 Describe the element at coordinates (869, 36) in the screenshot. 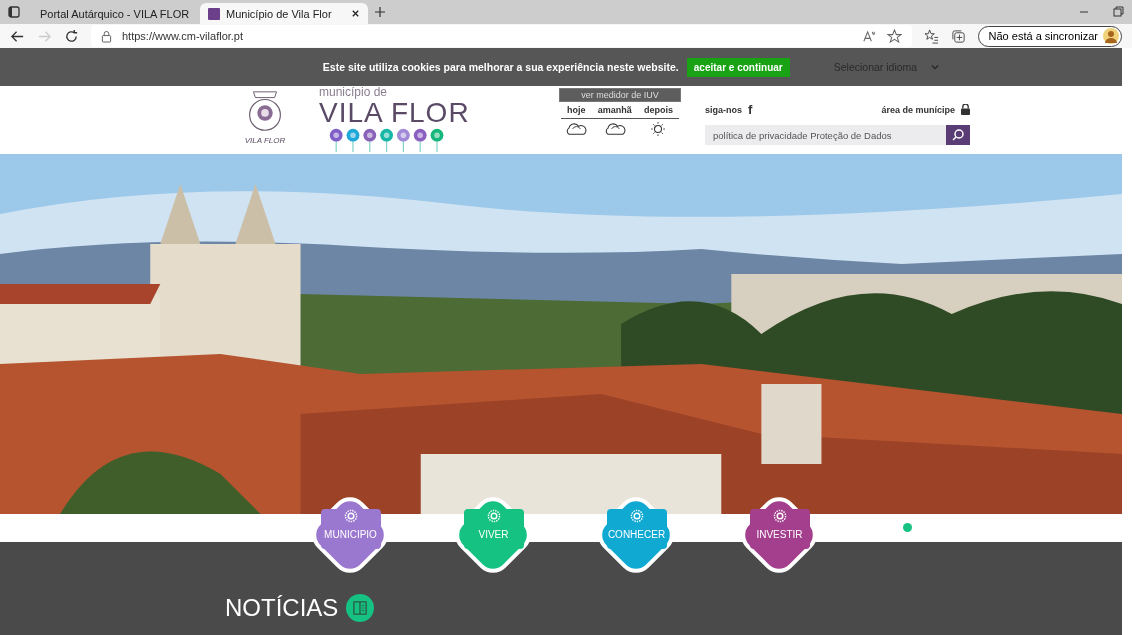

I see `read-aloud-icon` at that location.